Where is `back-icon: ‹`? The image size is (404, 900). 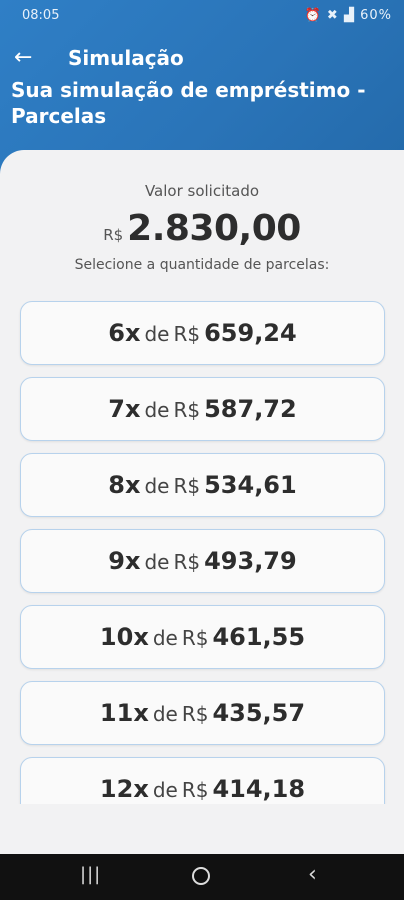
back-icon: ‹ is located at coordinates (312, 874).